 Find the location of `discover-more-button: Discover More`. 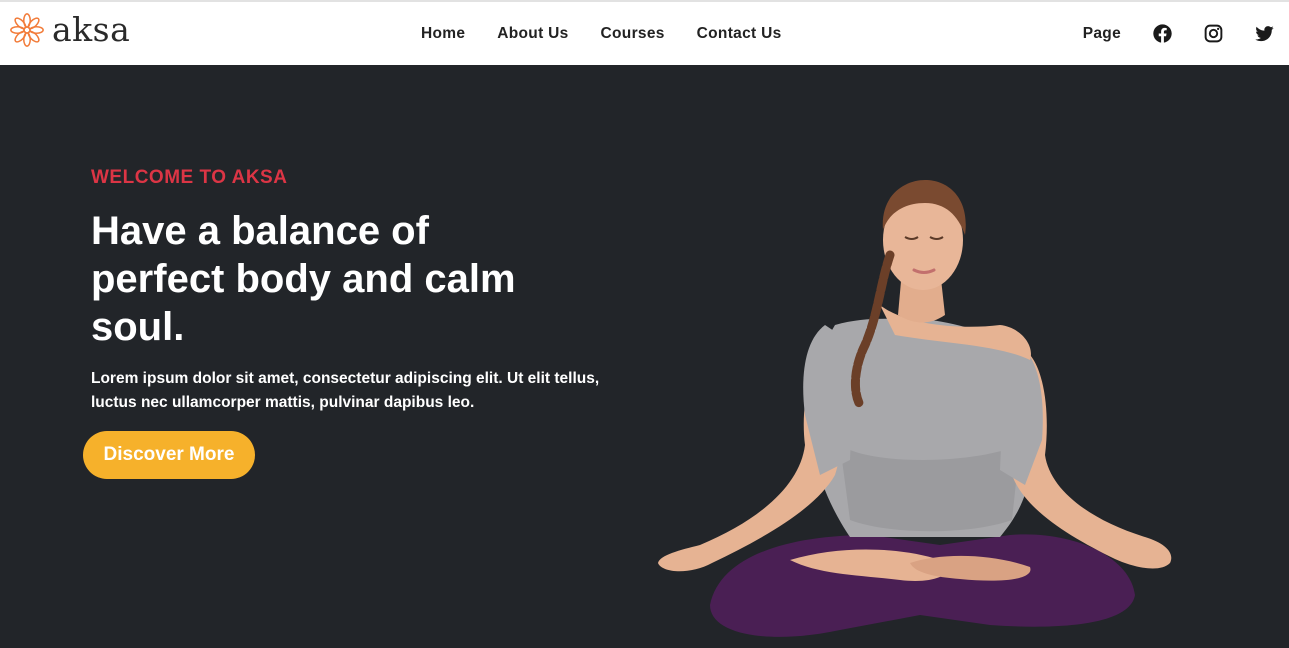

discover-more-button: Discover More is located at coordinates (169, 455).